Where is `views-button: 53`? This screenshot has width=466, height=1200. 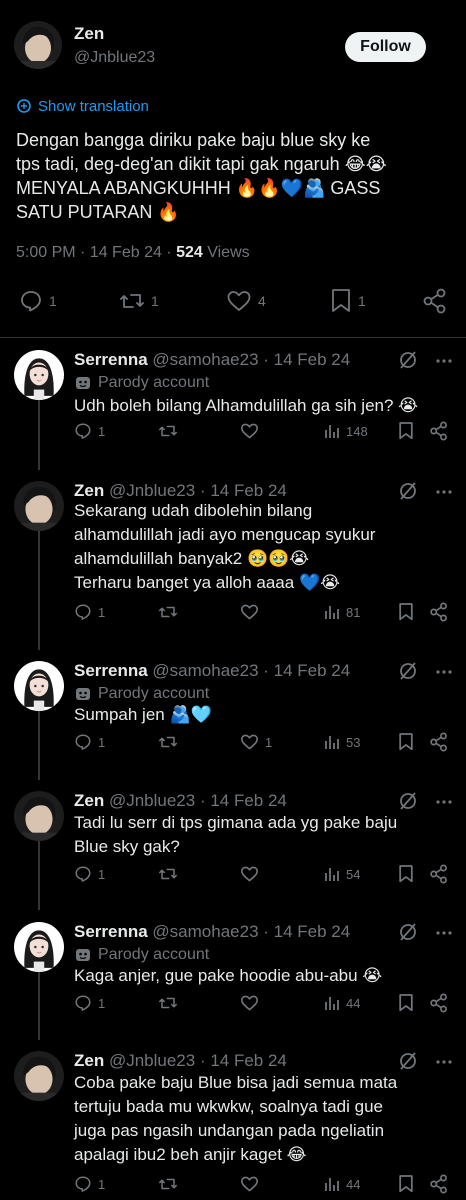
views-button: 53 is located at coordinates (342, 742).